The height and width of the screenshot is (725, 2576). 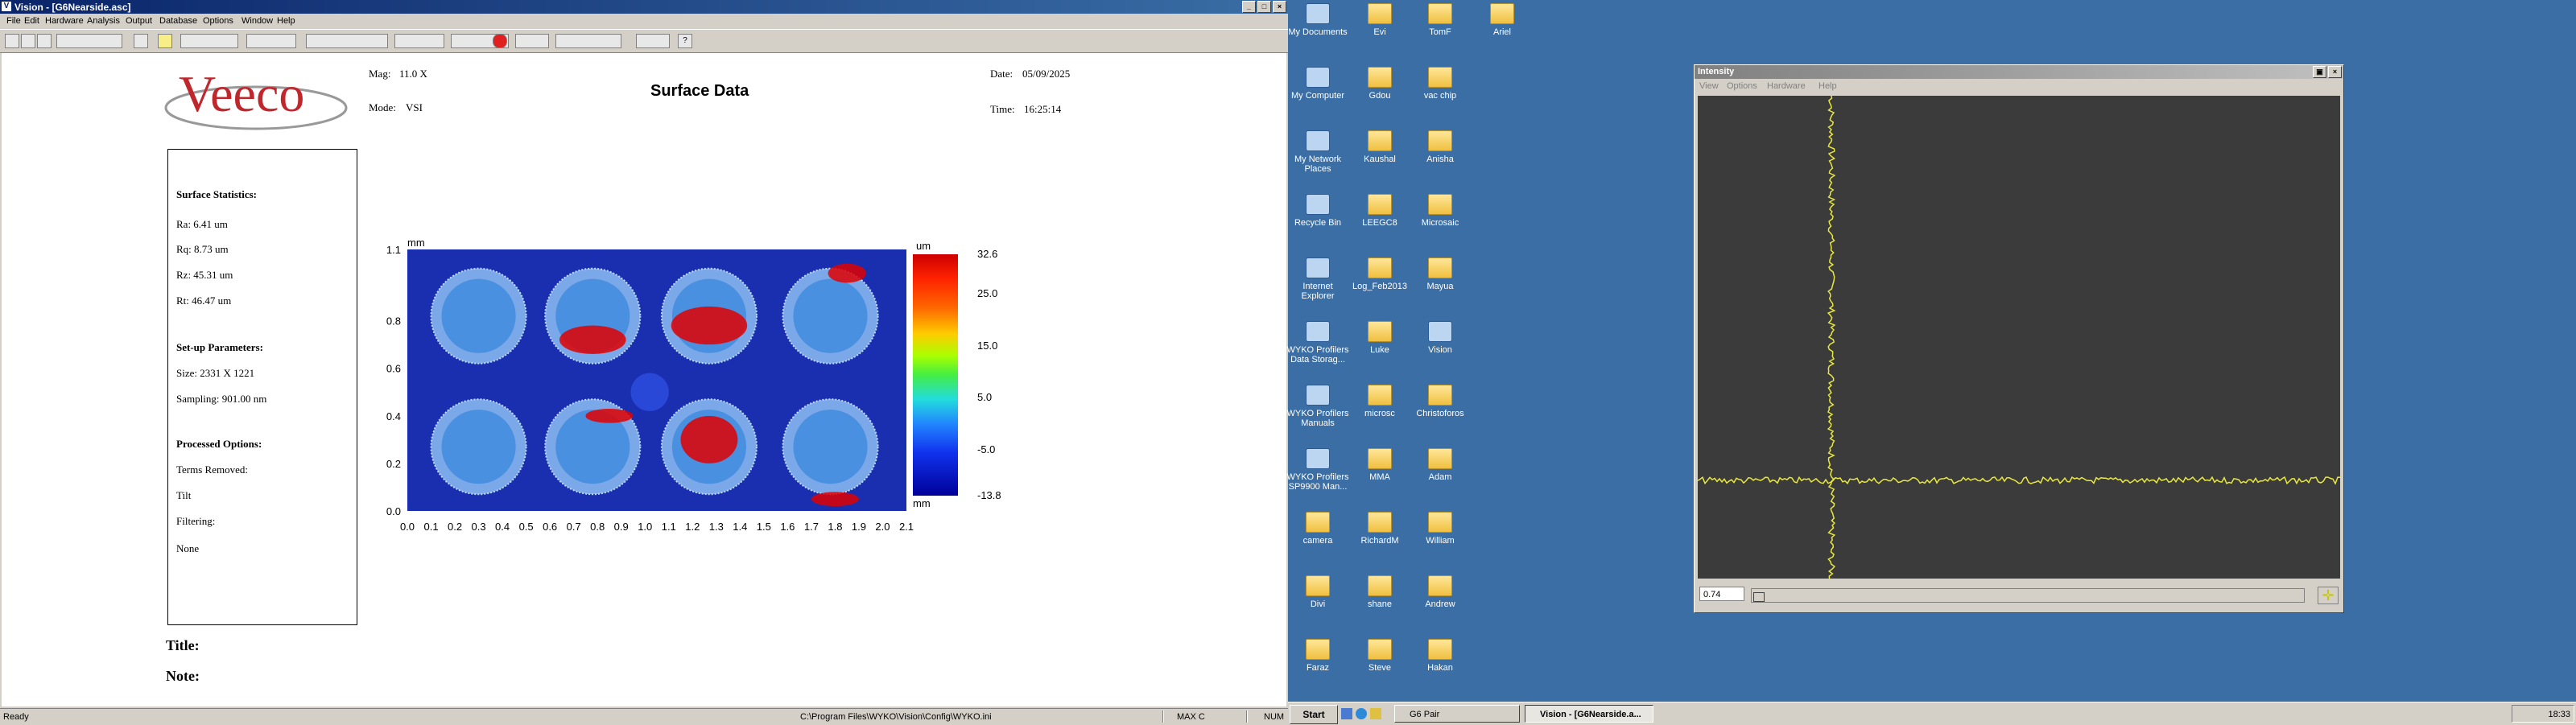 What do you see at coordinates (1440, 338) in the screenshot?
I see `desktop-icon-vision: Vision` at bounding box center [1440, 338].